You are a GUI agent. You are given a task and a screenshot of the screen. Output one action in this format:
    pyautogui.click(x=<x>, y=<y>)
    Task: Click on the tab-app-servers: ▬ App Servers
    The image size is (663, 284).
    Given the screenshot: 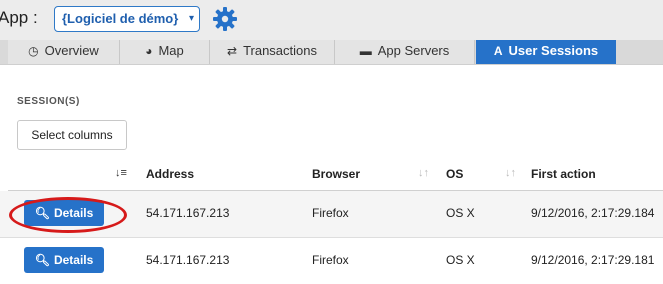 What is the action you would take?
    pyautogui.click(x=405, y=52)
    